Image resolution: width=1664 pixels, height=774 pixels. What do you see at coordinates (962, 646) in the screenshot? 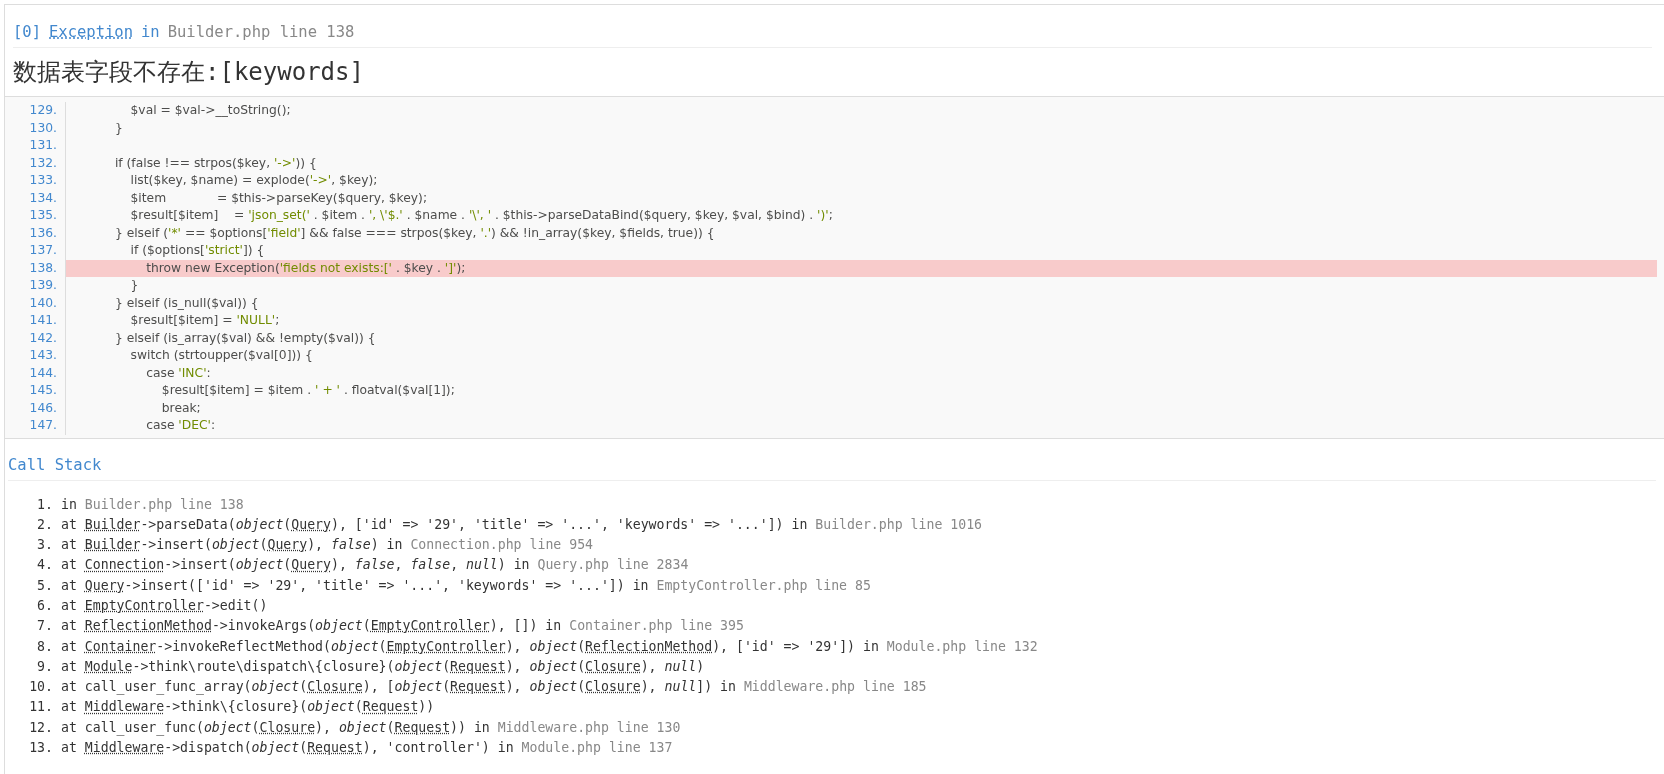
I see `file-location: Module.php line 132` at bounding box center [962, 646].